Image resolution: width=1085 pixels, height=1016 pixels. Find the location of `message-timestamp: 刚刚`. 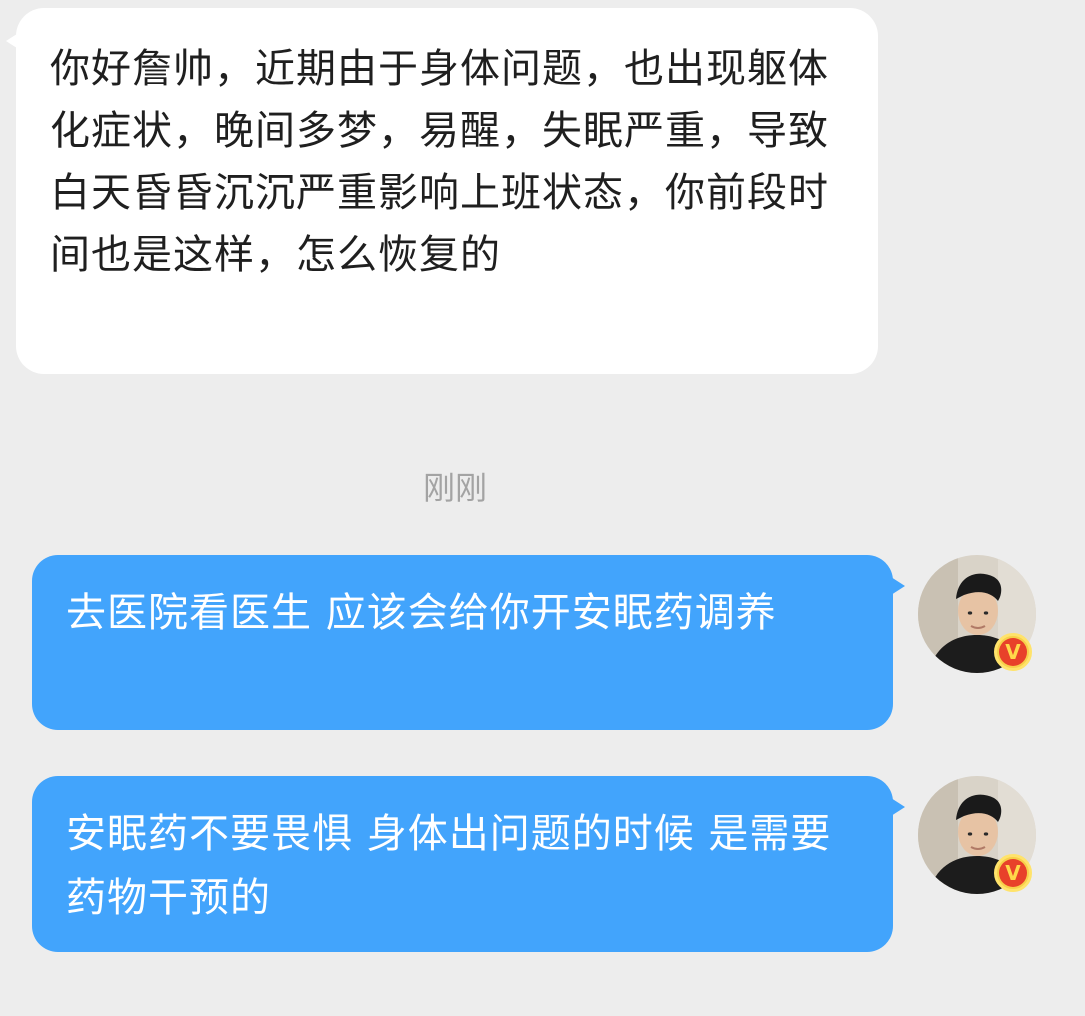

message-timestamp: 刚刚 is located at coordinates (454, 488).